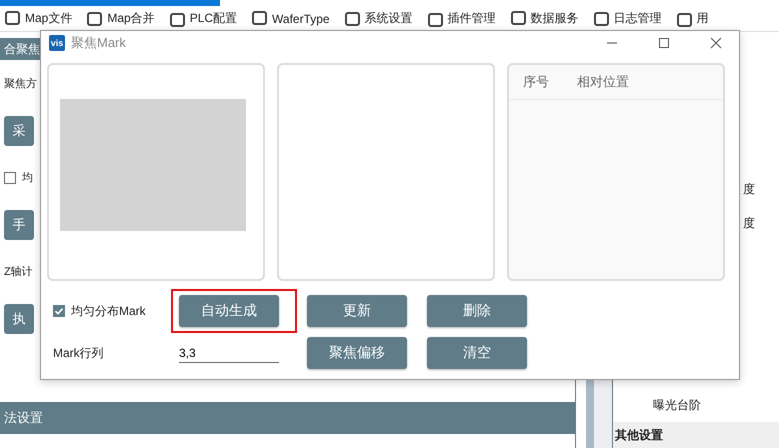  What do you see at coordinates (461, 19) in the screenshot?
I see `toolbar-item: 插件管理` at bounding box center [461, 19].